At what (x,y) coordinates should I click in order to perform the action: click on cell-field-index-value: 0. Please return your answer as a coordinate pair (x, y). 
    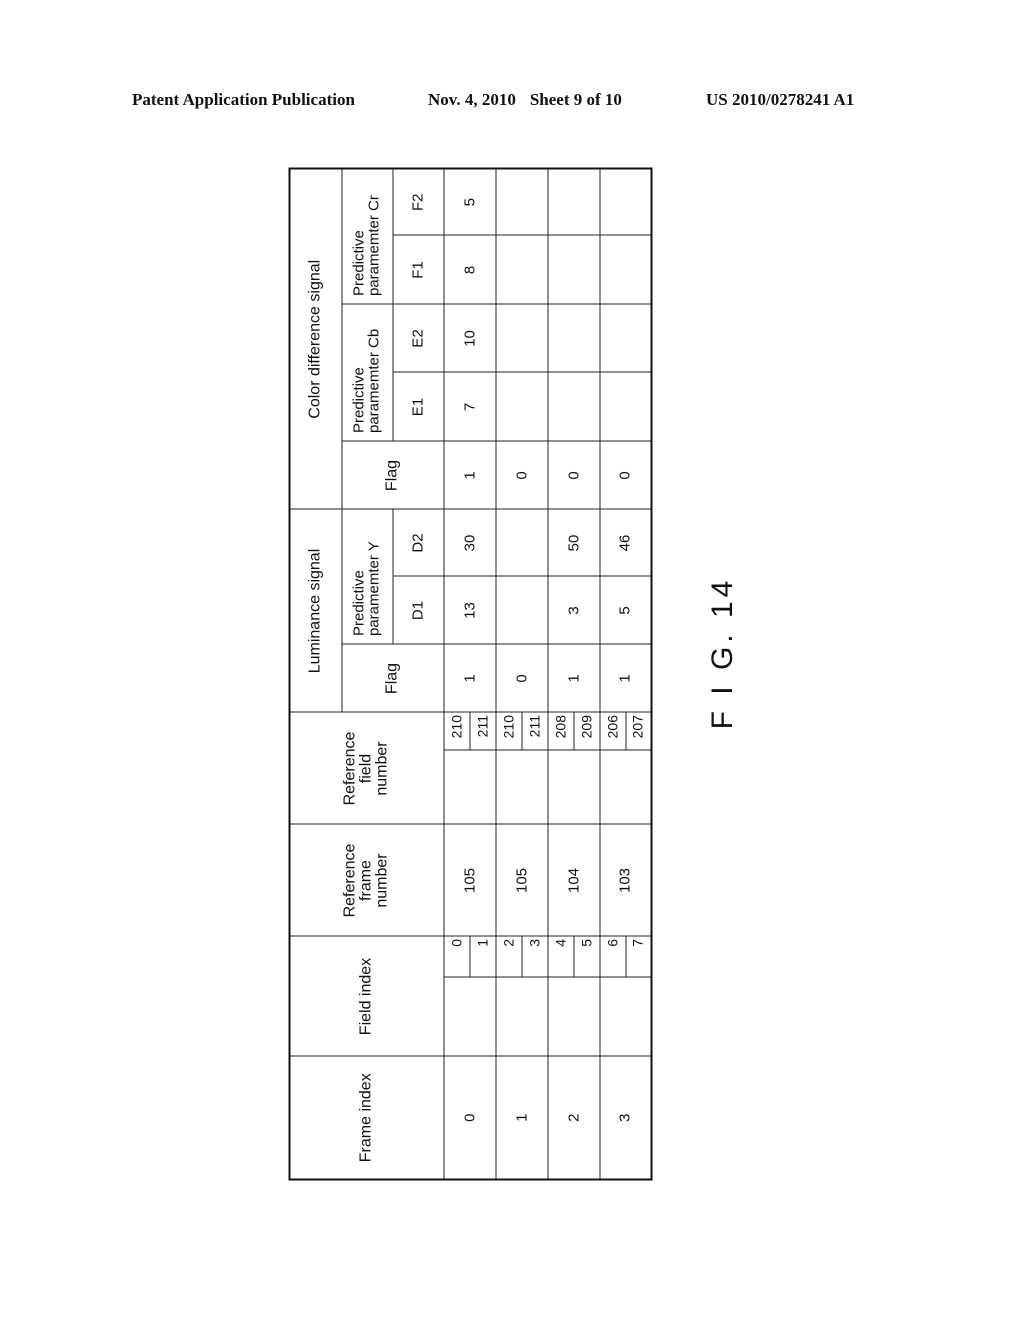
    Looking at the image, I should click on (456, 942).